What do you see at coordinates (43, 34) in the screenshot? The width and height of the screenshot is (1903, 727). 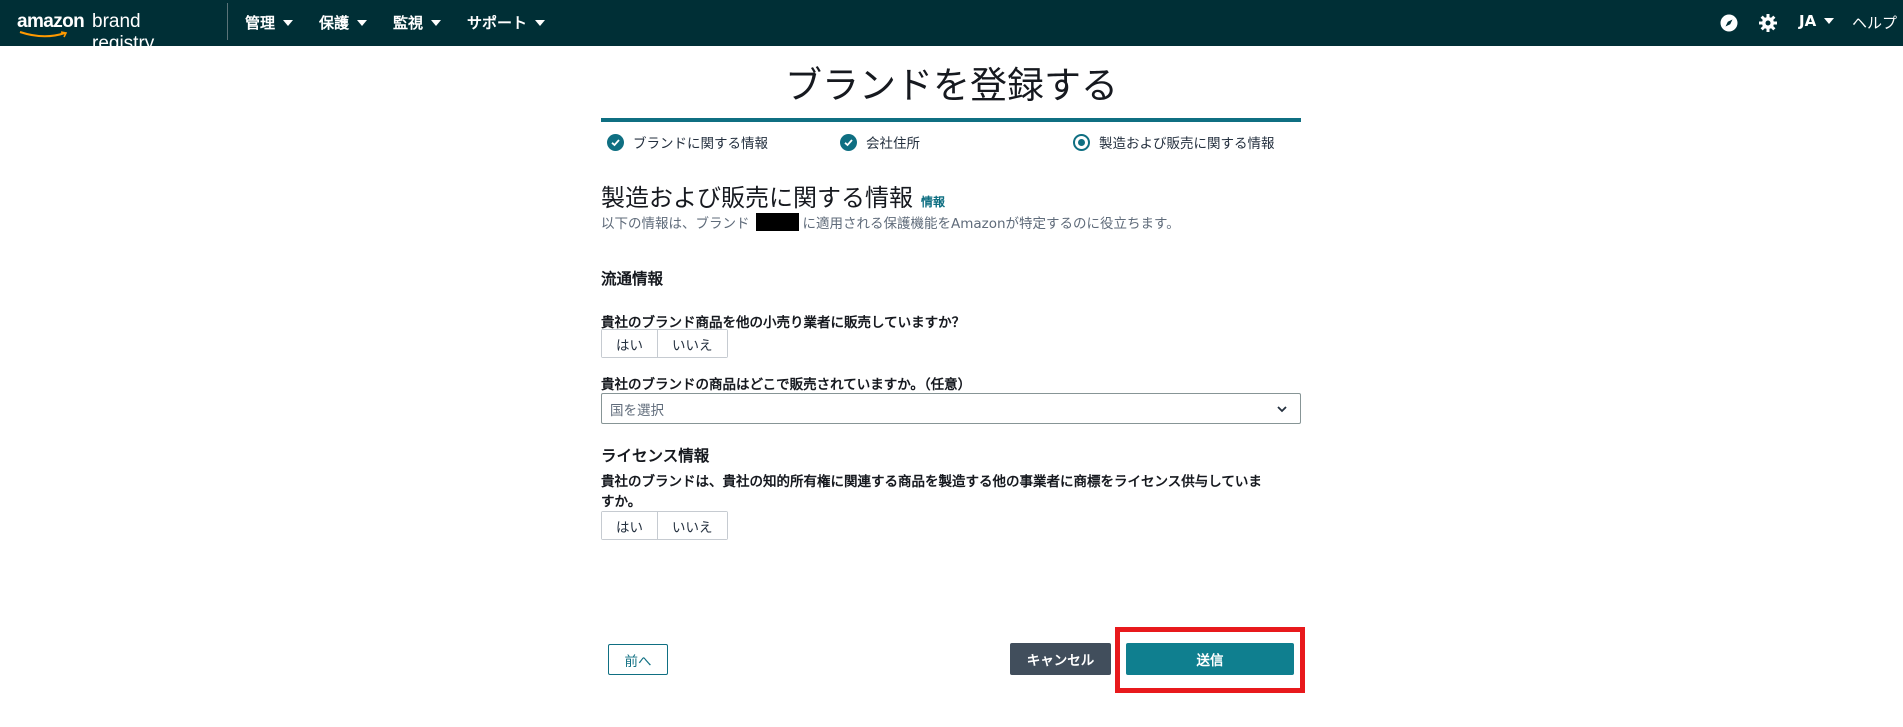 I see `amazon-smile-icon` at bounding box center [43, 34].